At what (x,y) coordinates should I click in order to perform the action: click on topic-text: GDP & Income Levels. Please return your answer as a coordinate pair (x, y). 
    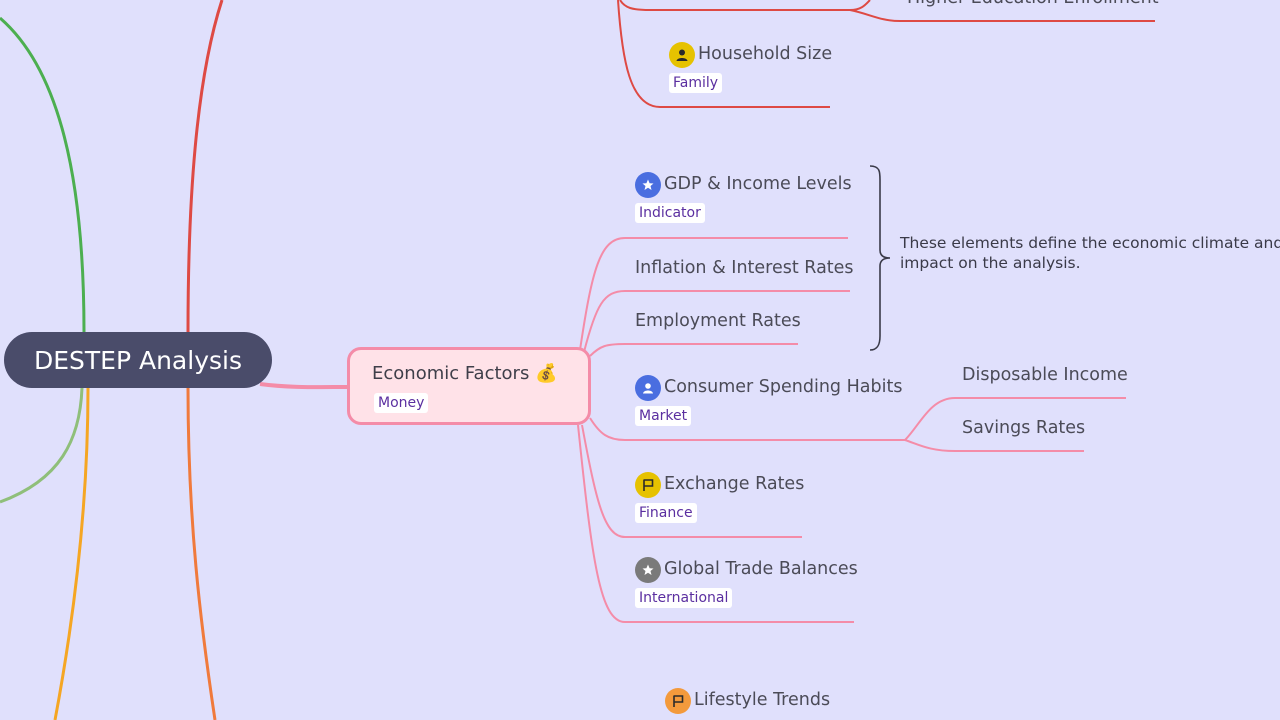
    Looking at the image, I should click on (758, 184).